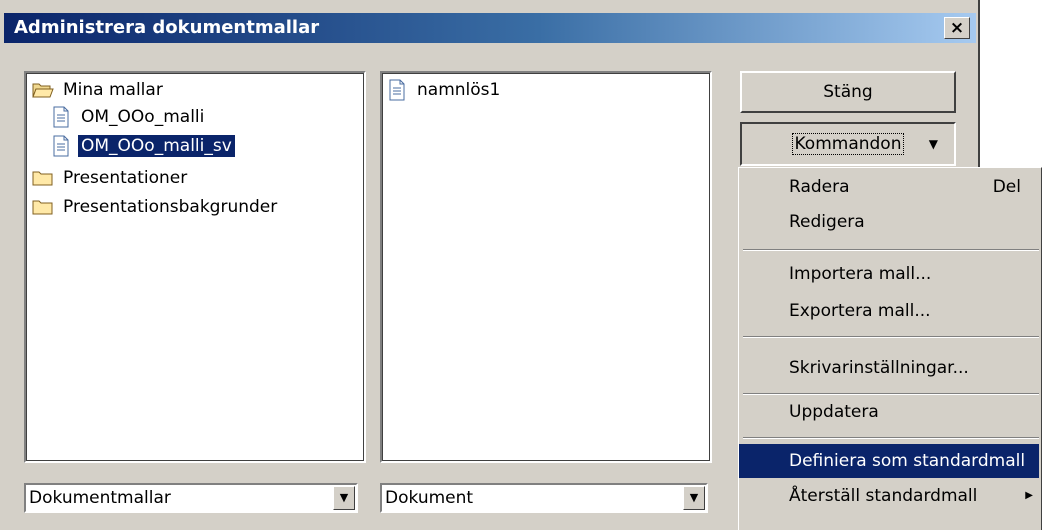 The width and height of the screenshot is (1042, 530). What do you see at coordinates (848, 92) in the screenshot?
I see `close-button: Stäng` at bounding box center [848, 92].